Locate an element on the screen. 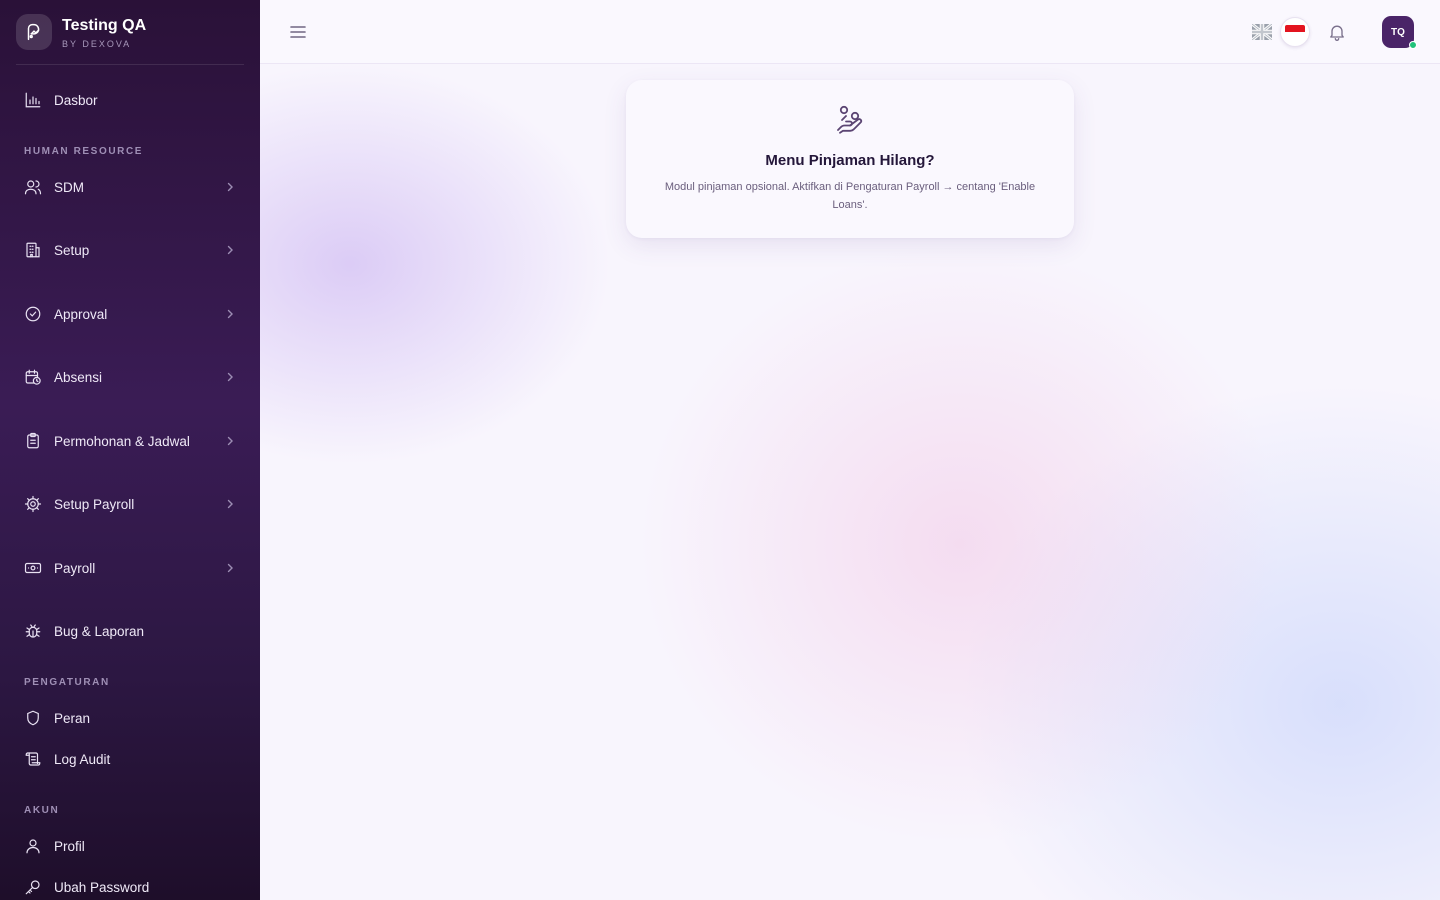 The width and height of the screenshot is (1440, 900). sidebar-item-label: Payroll is located at coordinates (75, 568).